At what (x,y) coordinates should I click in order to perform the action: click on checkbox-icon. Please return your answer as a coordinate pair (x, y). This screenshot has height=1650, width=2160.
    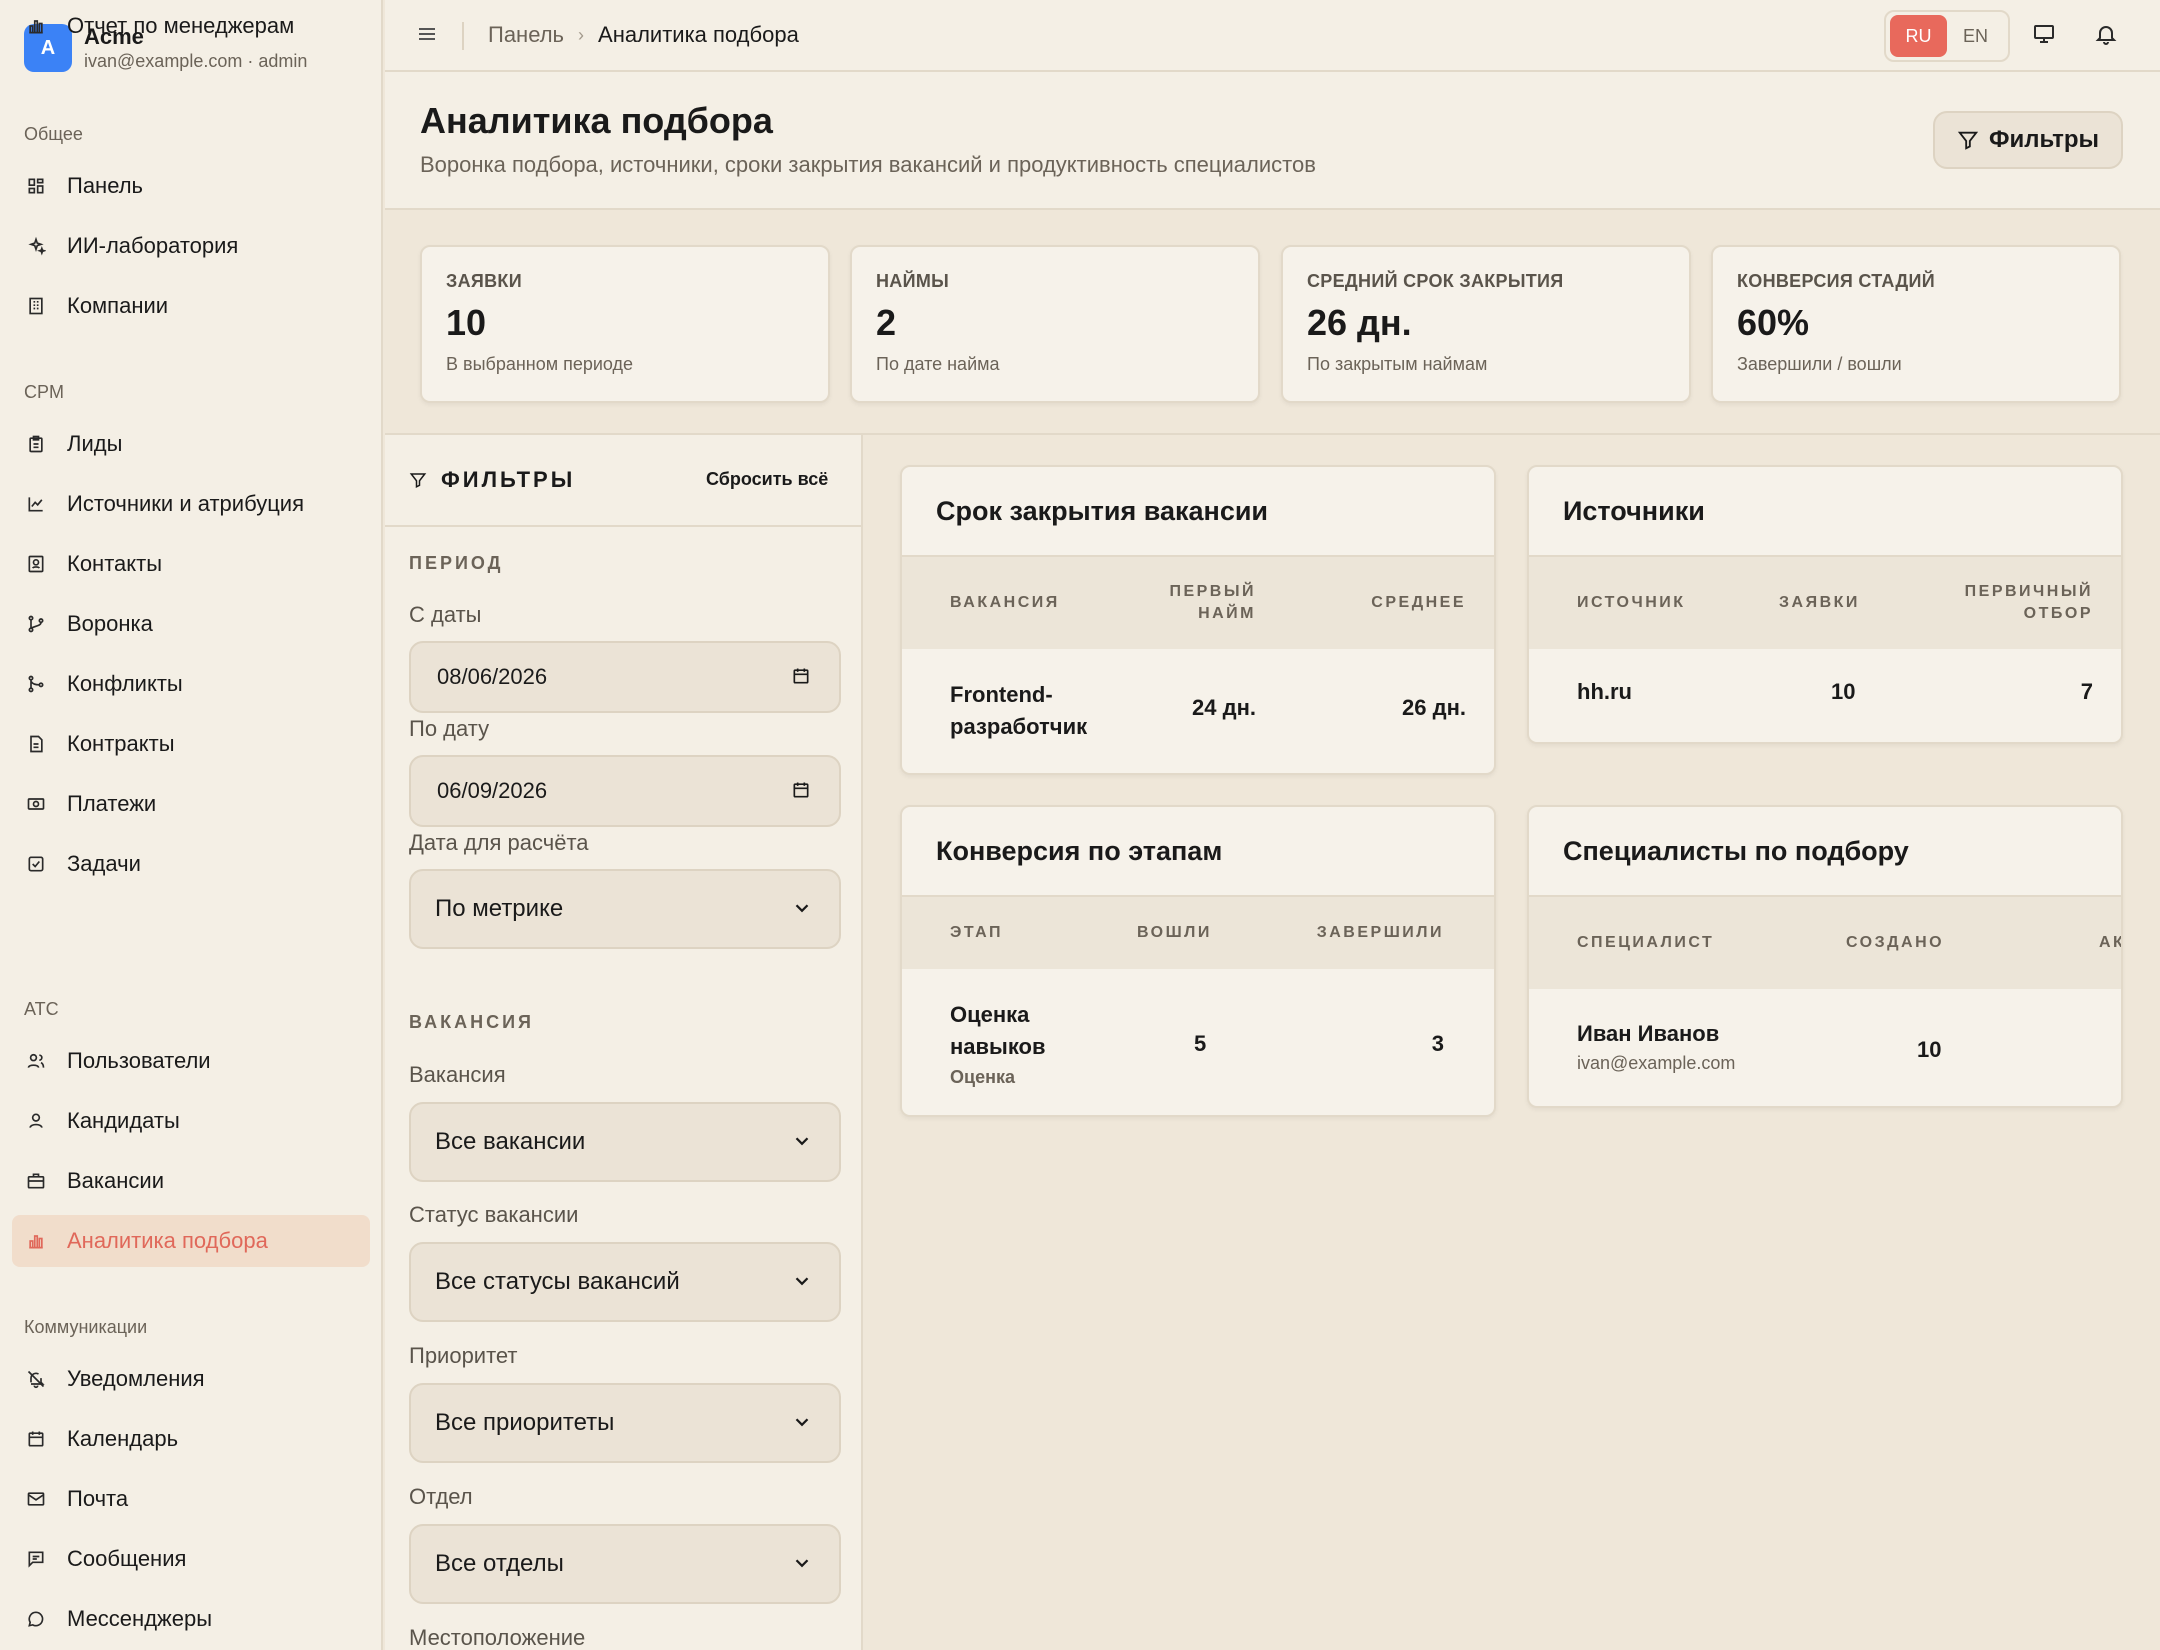
    Looking at the image, I should click on (36, 864).